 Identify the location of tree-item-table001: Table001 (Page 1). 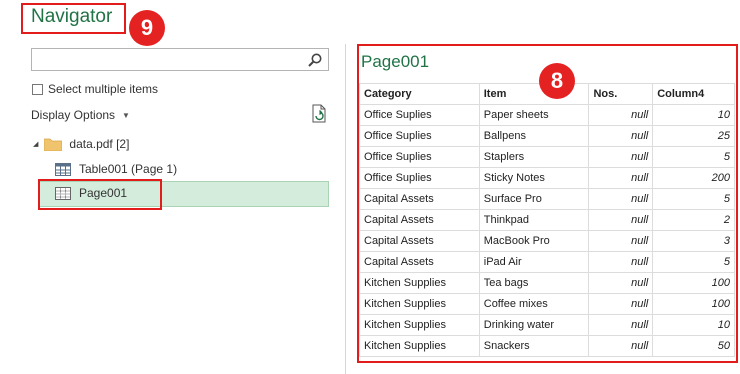
(116, 169).